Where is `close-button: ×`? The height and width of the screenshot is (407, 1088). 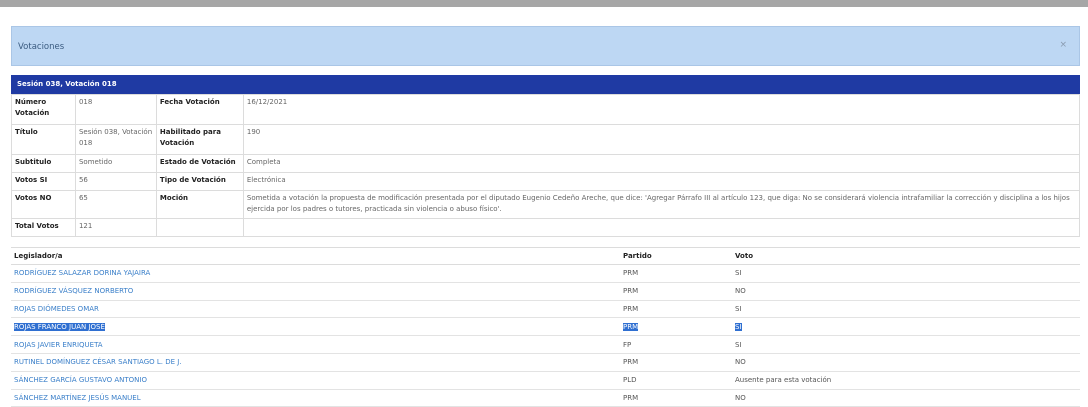
close-button: × is located at coordinates (1063, 45).